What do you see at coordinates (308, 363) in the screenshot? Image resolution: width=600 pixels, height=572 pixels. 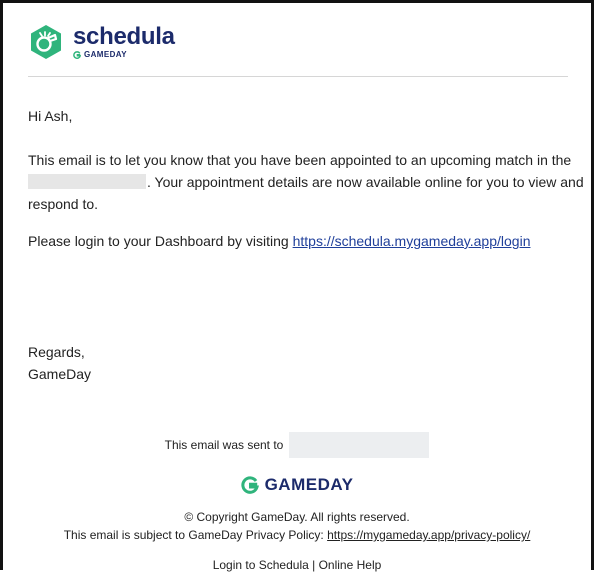 I see `sign-off: Regards, GameDay` at bounding box center [308, 363].